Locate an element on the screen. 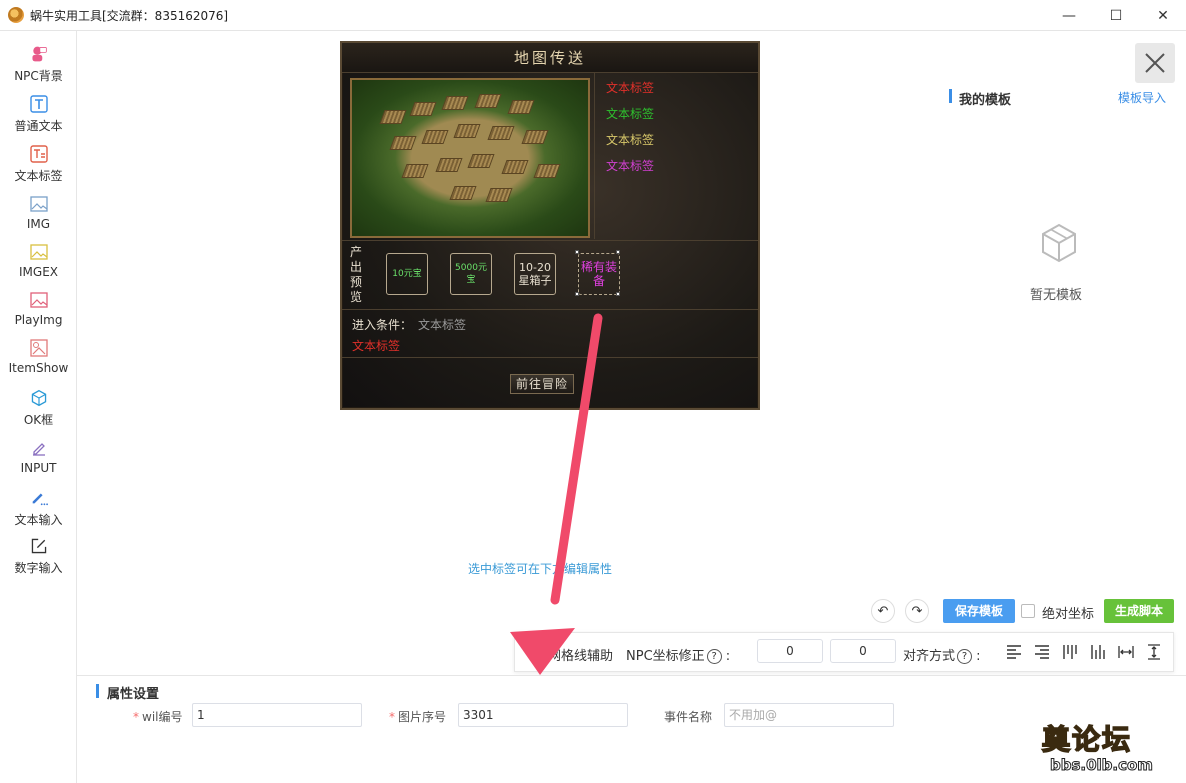 The image size is (1186, 783). npc-background-icon is located at coordinates (39, 54).